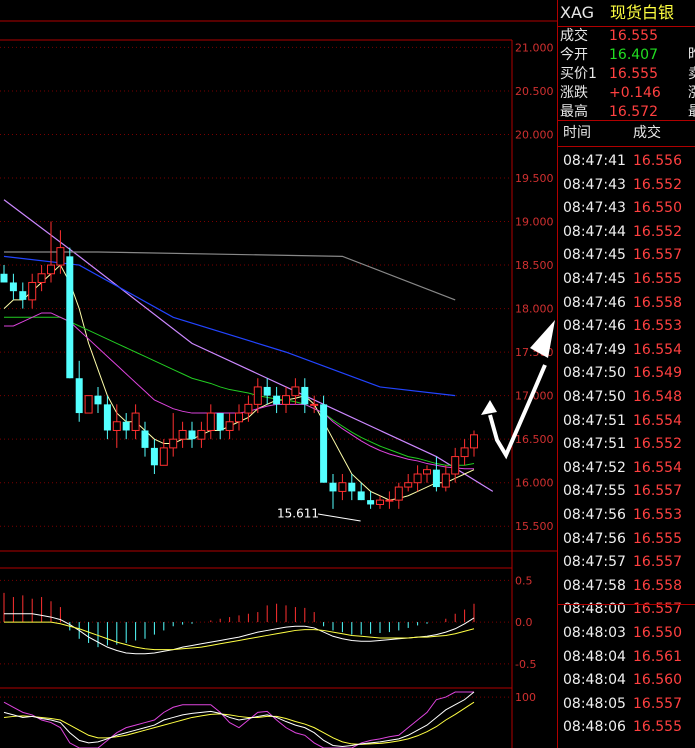 The width and height of the screenshot is (695, 748). I want to click on tick-time: 08:48:06, so click(594, 727).